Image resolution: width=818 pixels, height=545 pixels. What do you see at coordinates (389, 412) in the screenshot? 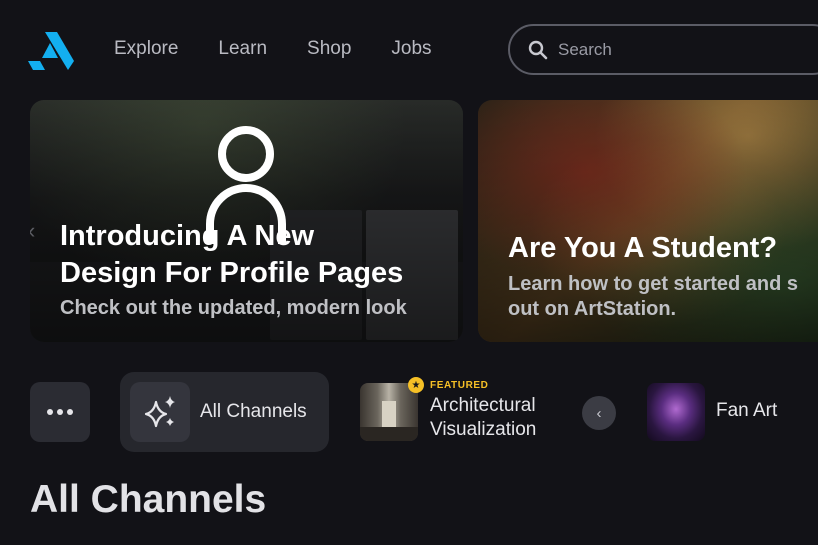
I see `channel-thumbnail-architectural` at bounding box center [389, 412].